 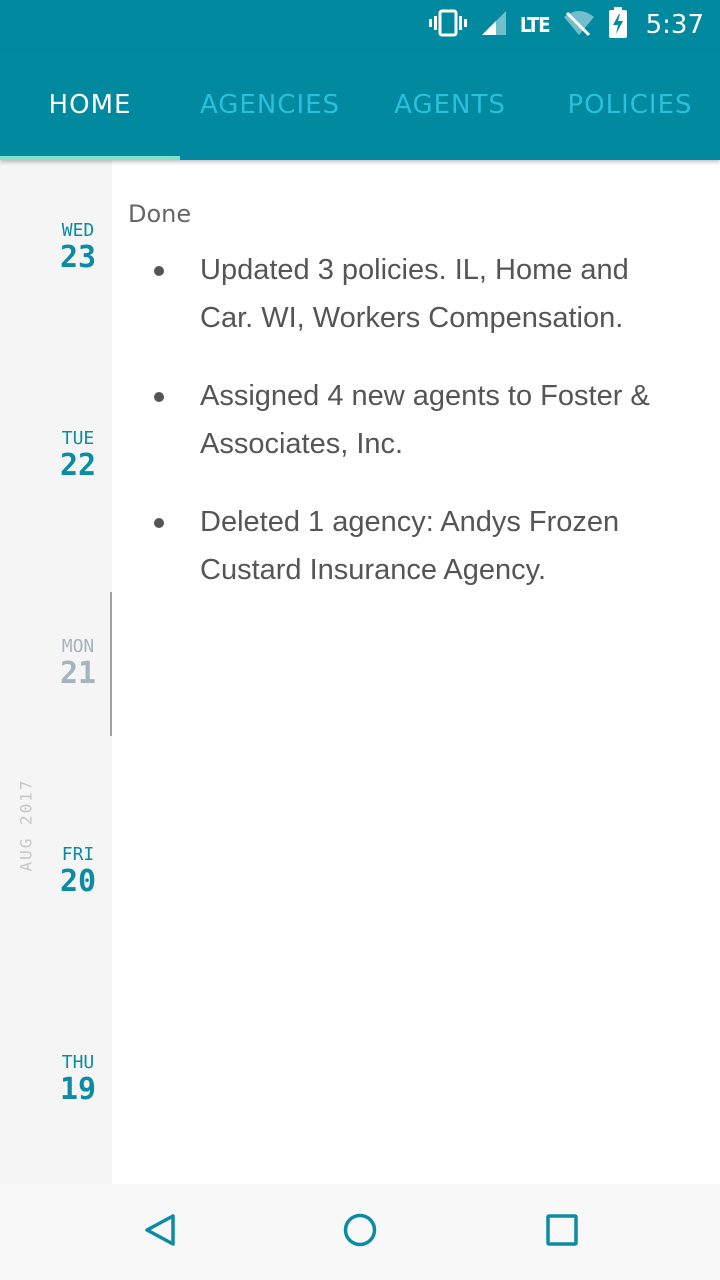 I want to click on date-dow: WED, so click(x=78, y=230).